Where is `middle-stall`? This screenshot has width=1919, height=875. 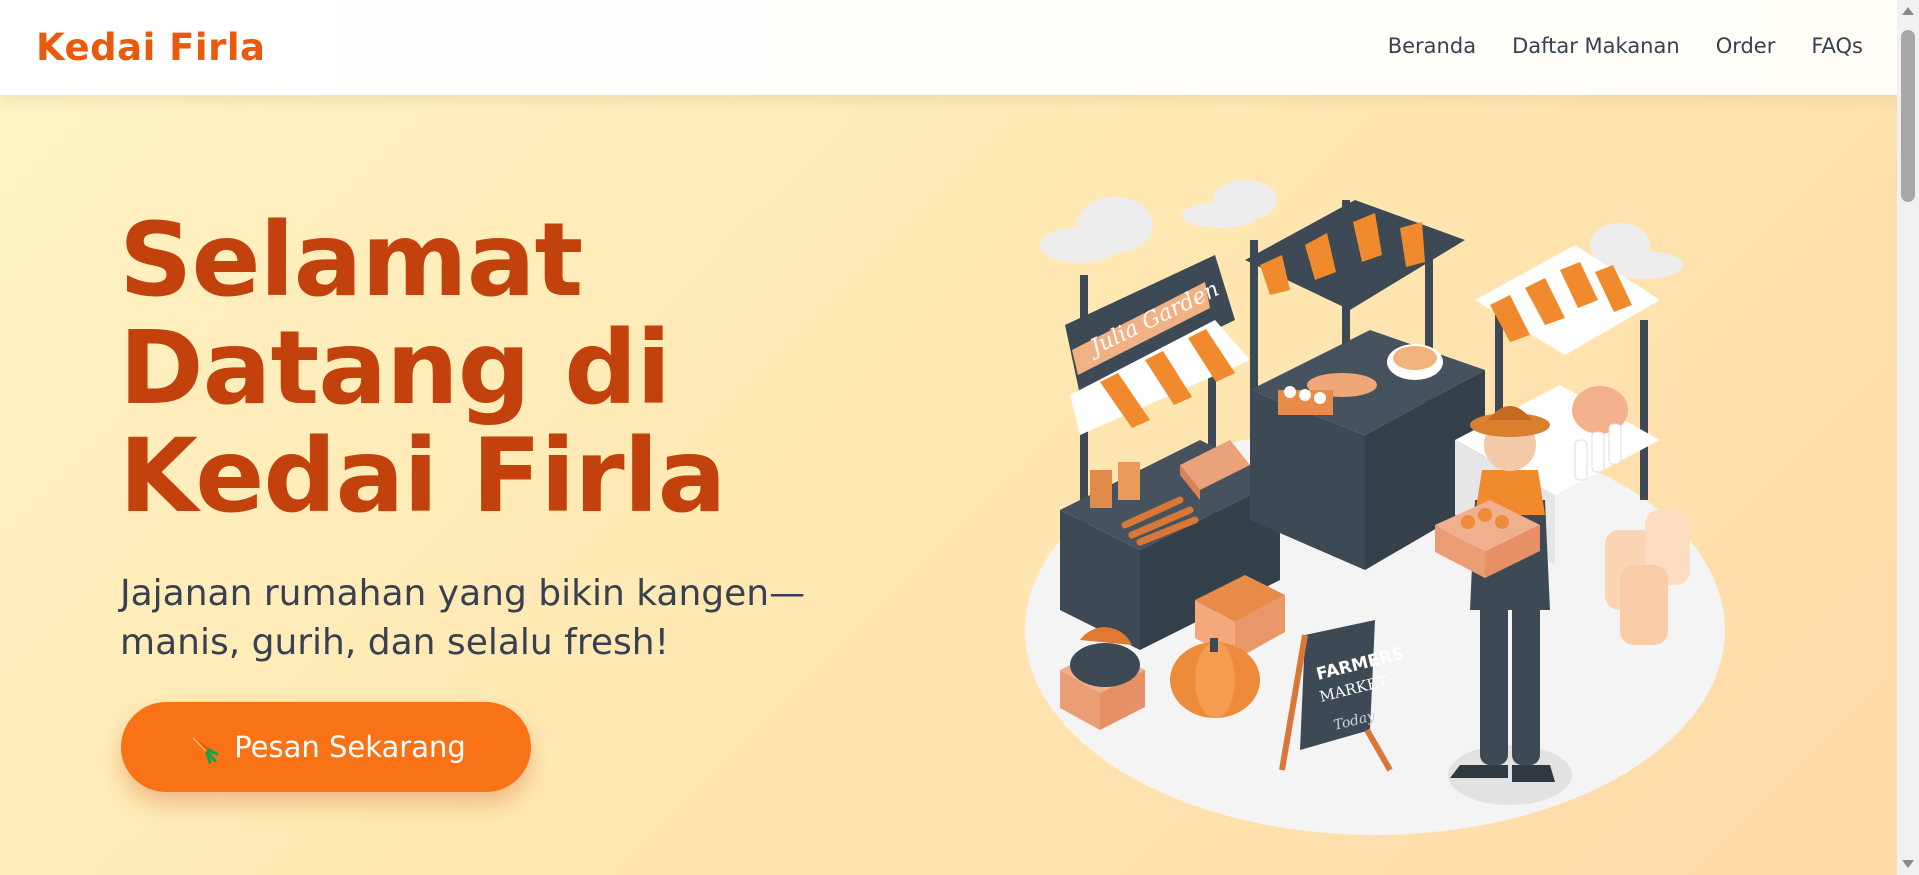 middle-stall is located at coordinates (1365, 385).